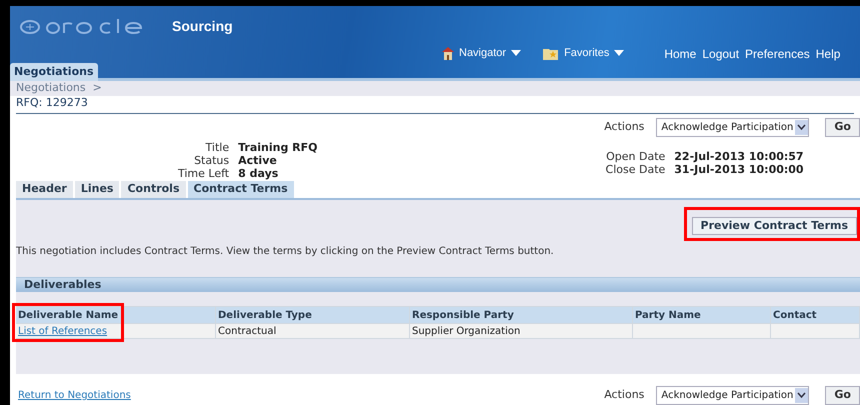 This screenshot has width=860, height=405. Describe the element at coordinates (52, 103) in the screenshot. I see `page-title: RFQ: 129273` at that location.